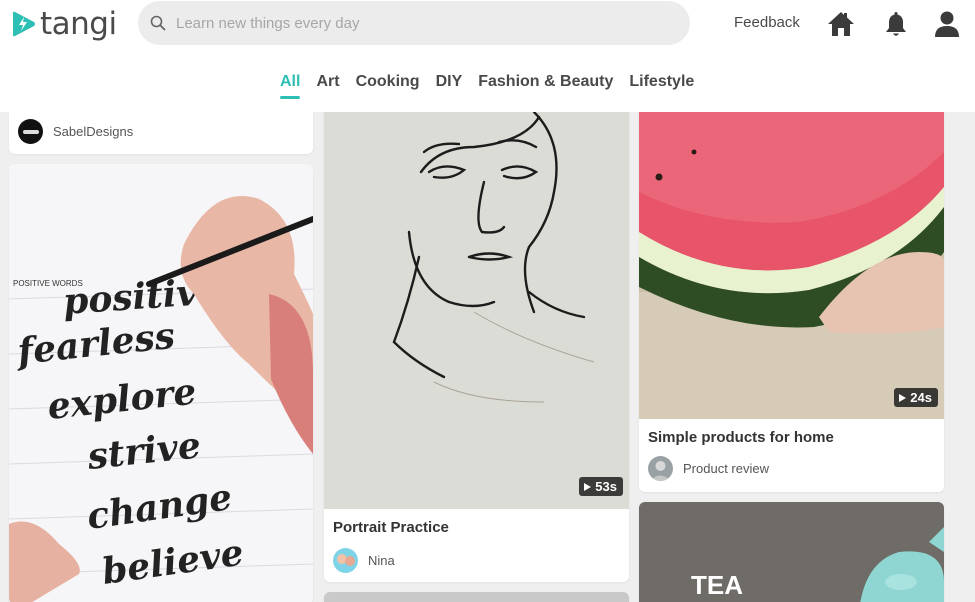 This screenshot has width=975, height=602. I want to click on duration-text: 24s, so click(921, 397).